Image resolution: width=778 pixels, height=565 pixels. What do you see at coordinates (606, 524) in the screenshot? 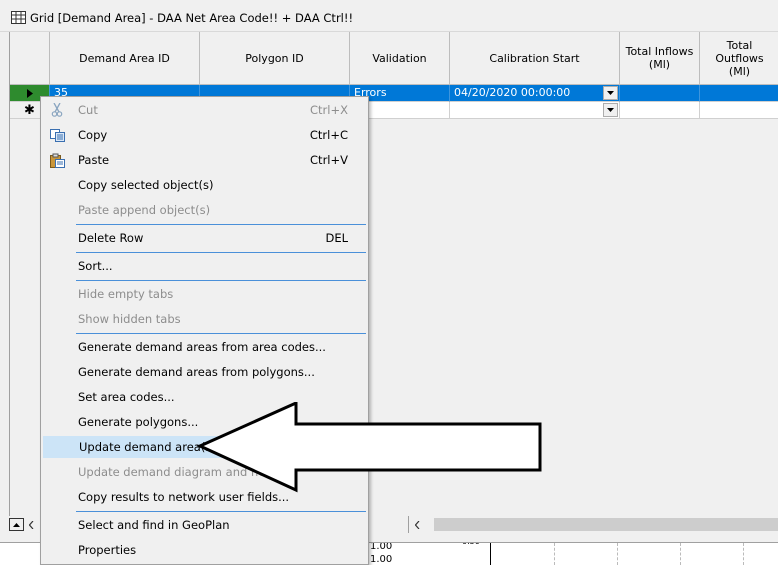
I see `scrollbar-thumb` at bounding box center [606, 524].